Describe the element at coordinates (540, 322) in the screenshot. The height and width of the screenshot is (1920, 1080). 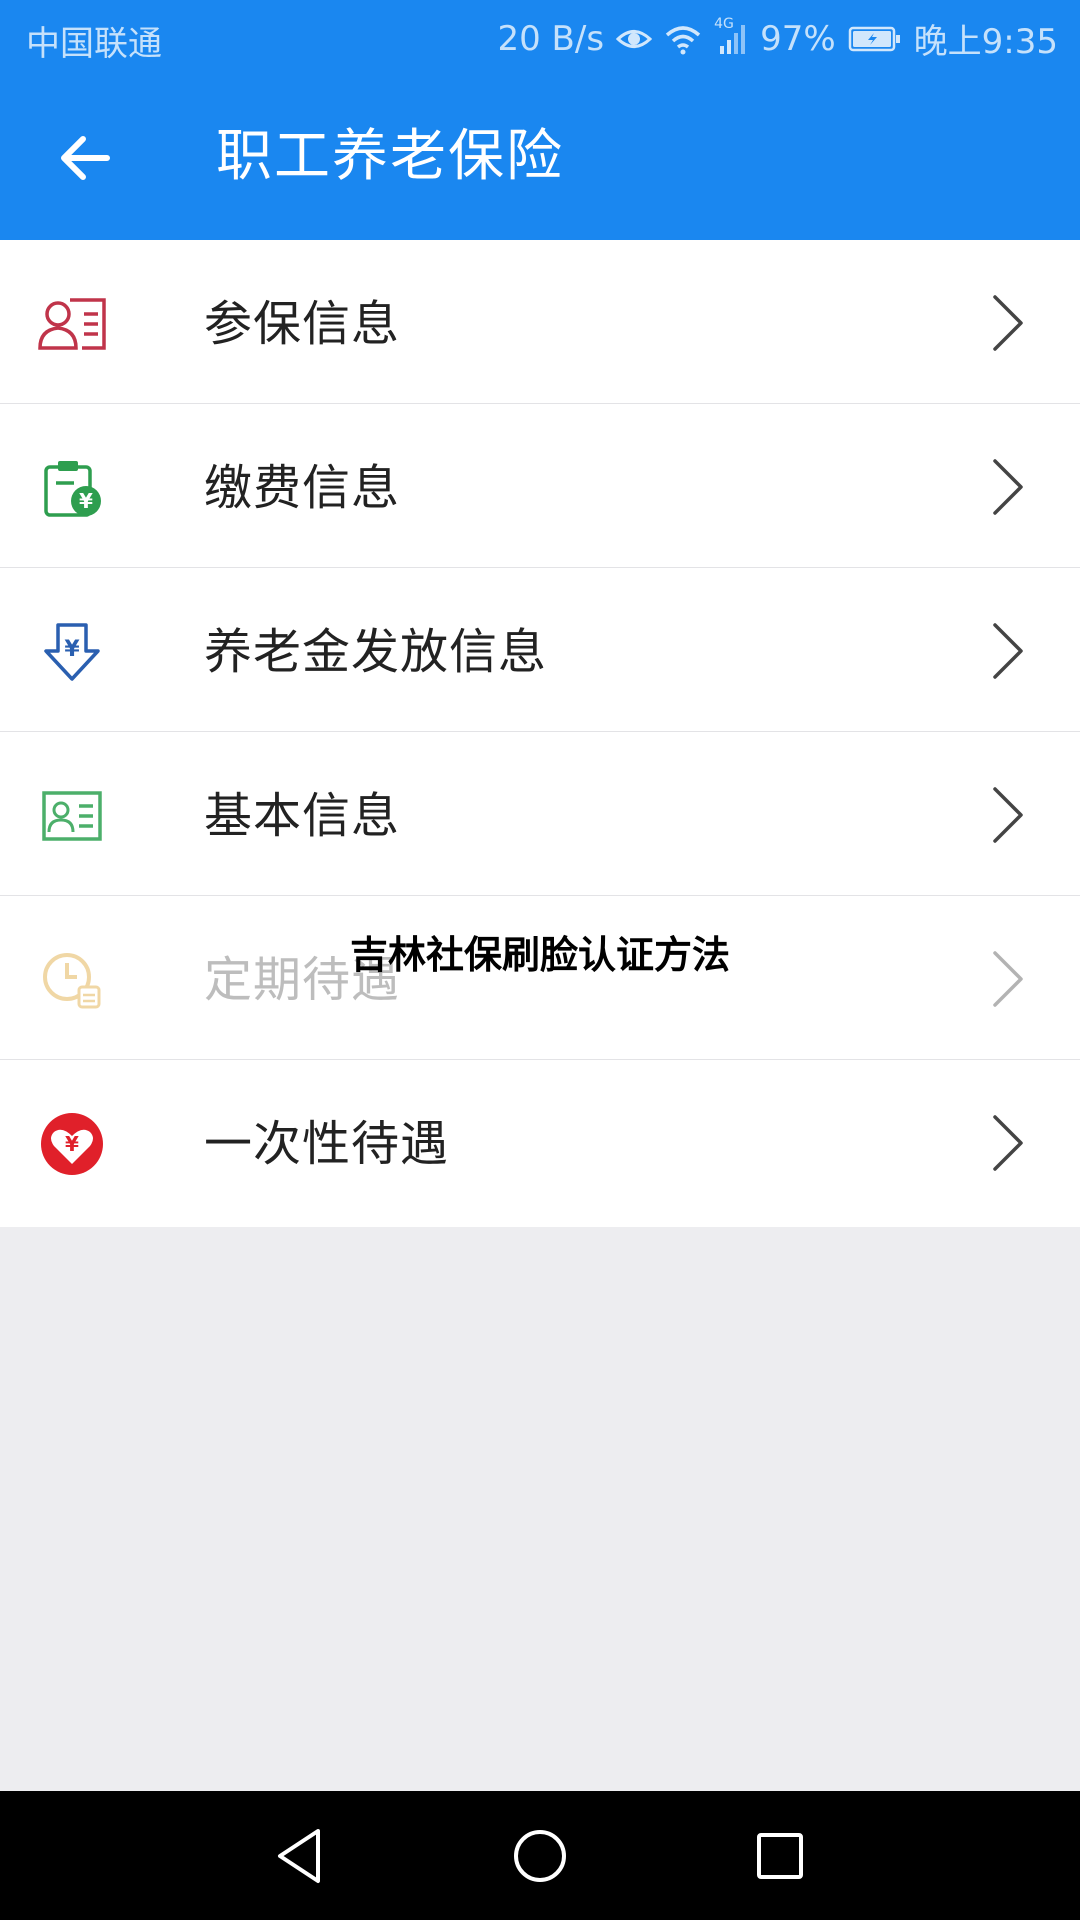
I see `menu-item-enrollment-info: 参保信息` at that location.